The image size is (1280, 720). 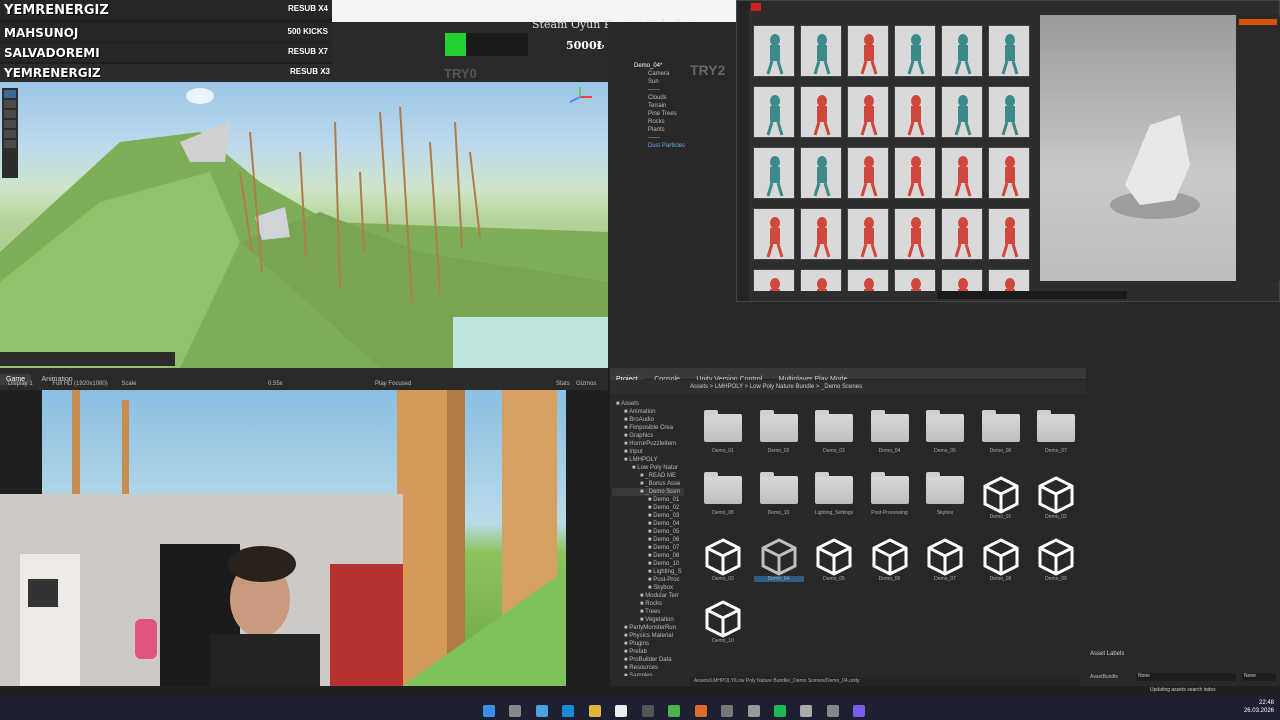 I want to click on move-tool-icon, so click(x=10, y=104).